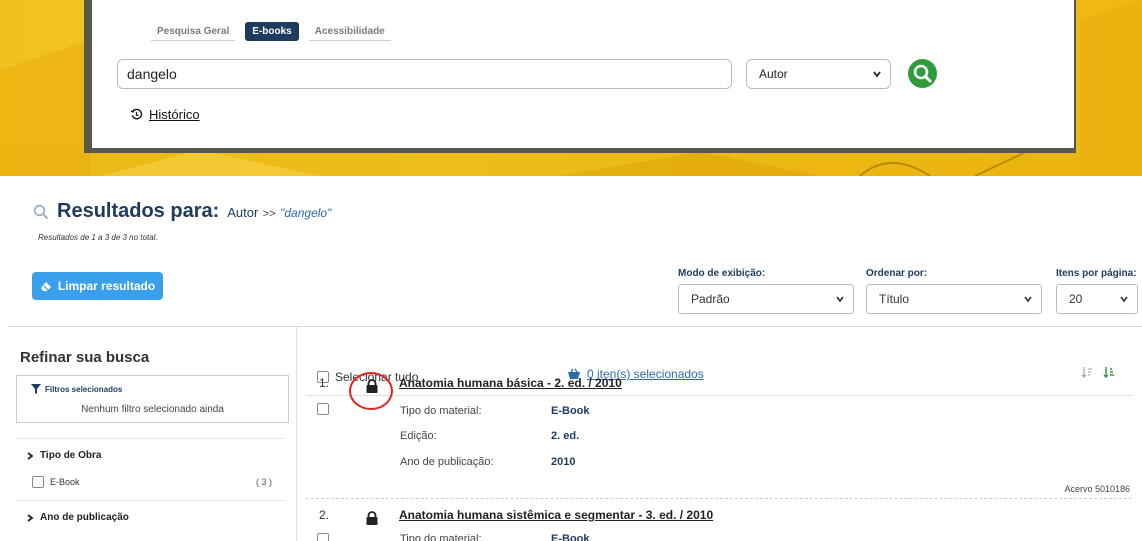 This screenshot has height=541, width=1142. I want to click on acervo-id: Acervo 5010186, so click(1097, 489).